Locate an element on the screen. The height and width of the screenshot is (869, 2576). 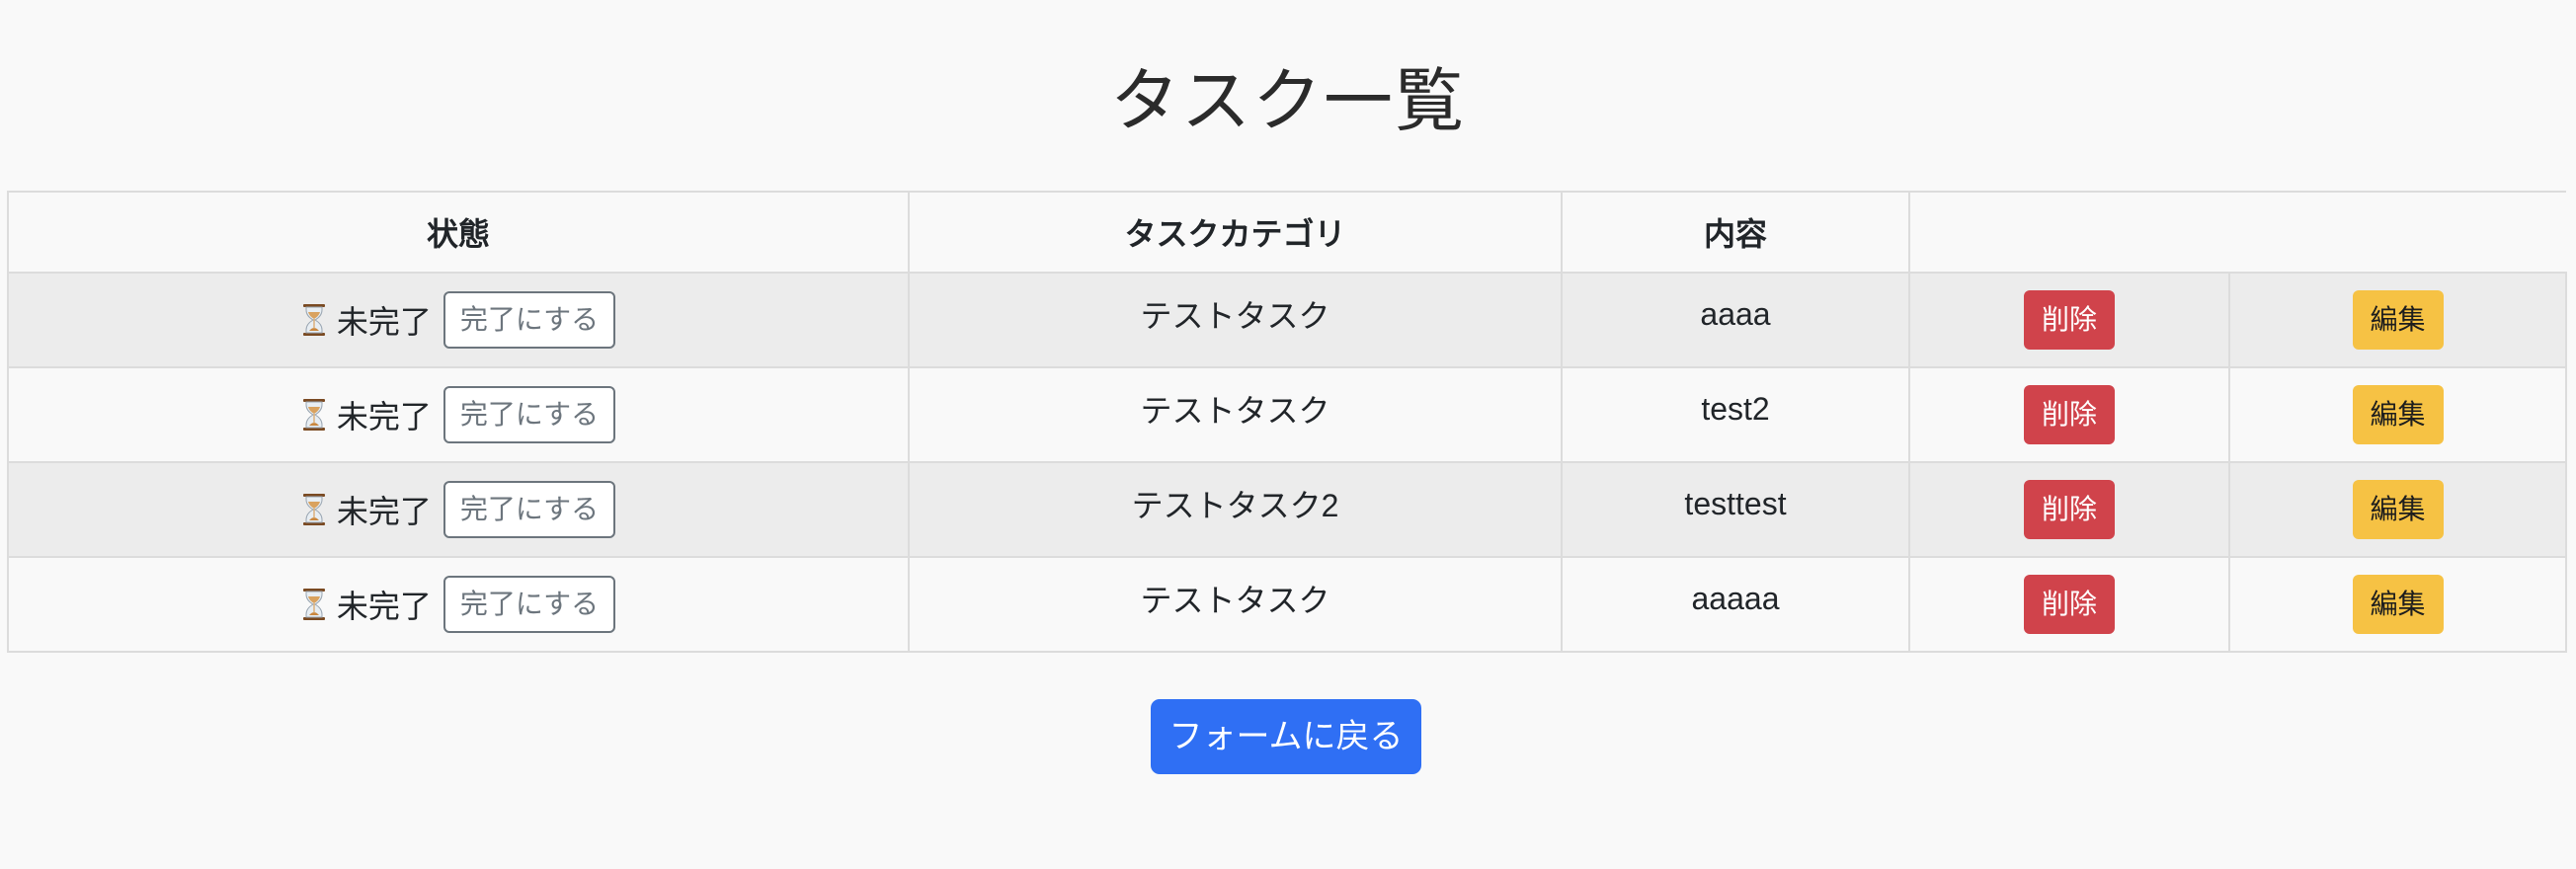
content-cell: test2 is located at coordinates (1735, 414).